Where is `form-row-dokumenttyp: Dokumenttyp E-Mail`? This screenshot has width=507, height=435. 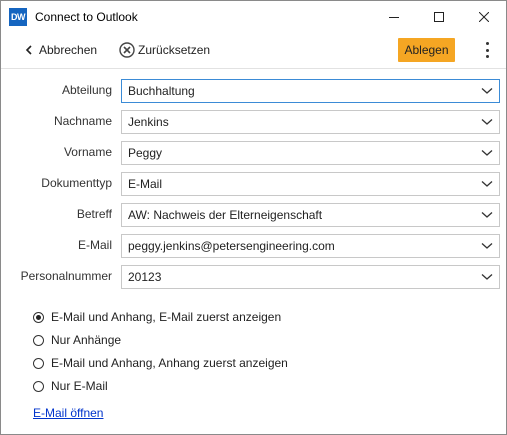
form-row-dokumenttyp: Dokumenttyp E-Mail is located at coordinates (253, 184).